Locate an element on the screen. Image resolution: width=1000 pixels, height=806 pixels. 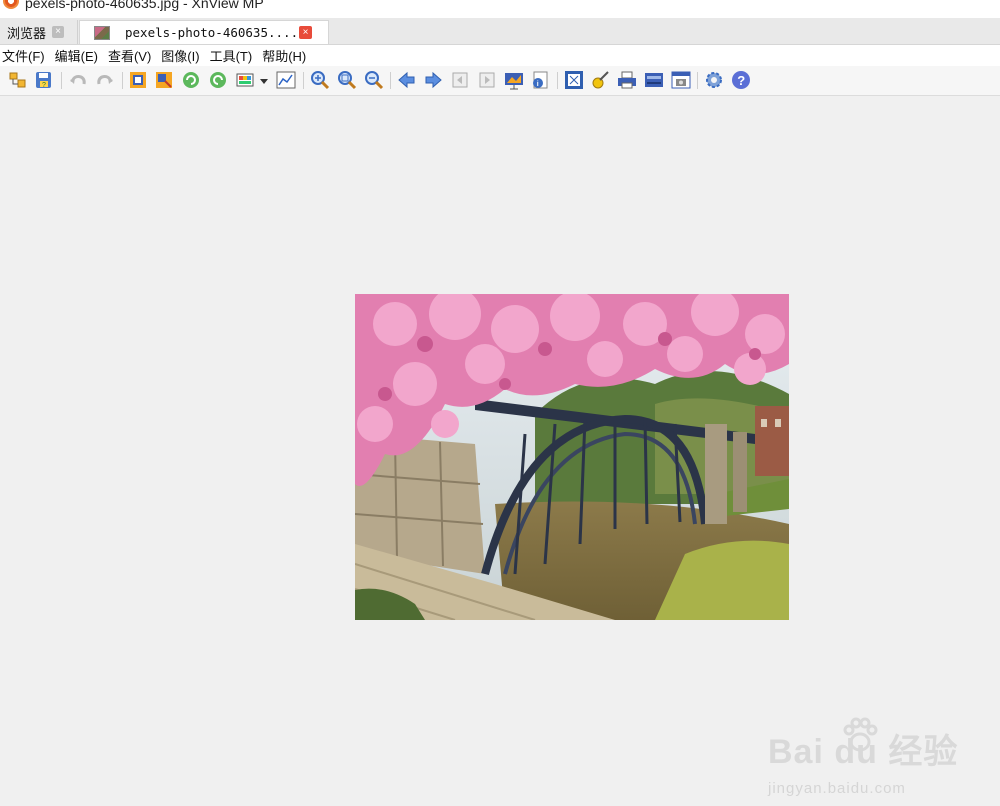
resize-icon is located at coordinates (164, 80).